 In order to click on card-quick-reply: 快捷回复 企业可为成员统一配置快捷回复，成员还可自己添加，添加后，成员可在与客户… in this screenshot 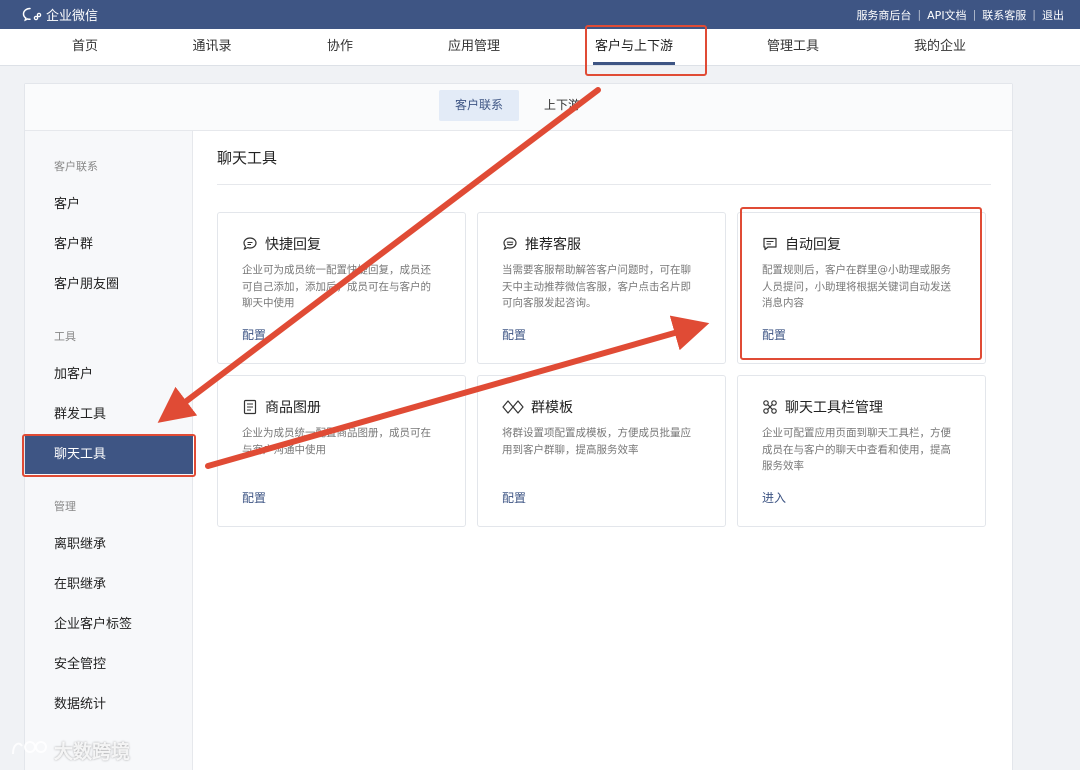, I will do `click(341, 288)`.